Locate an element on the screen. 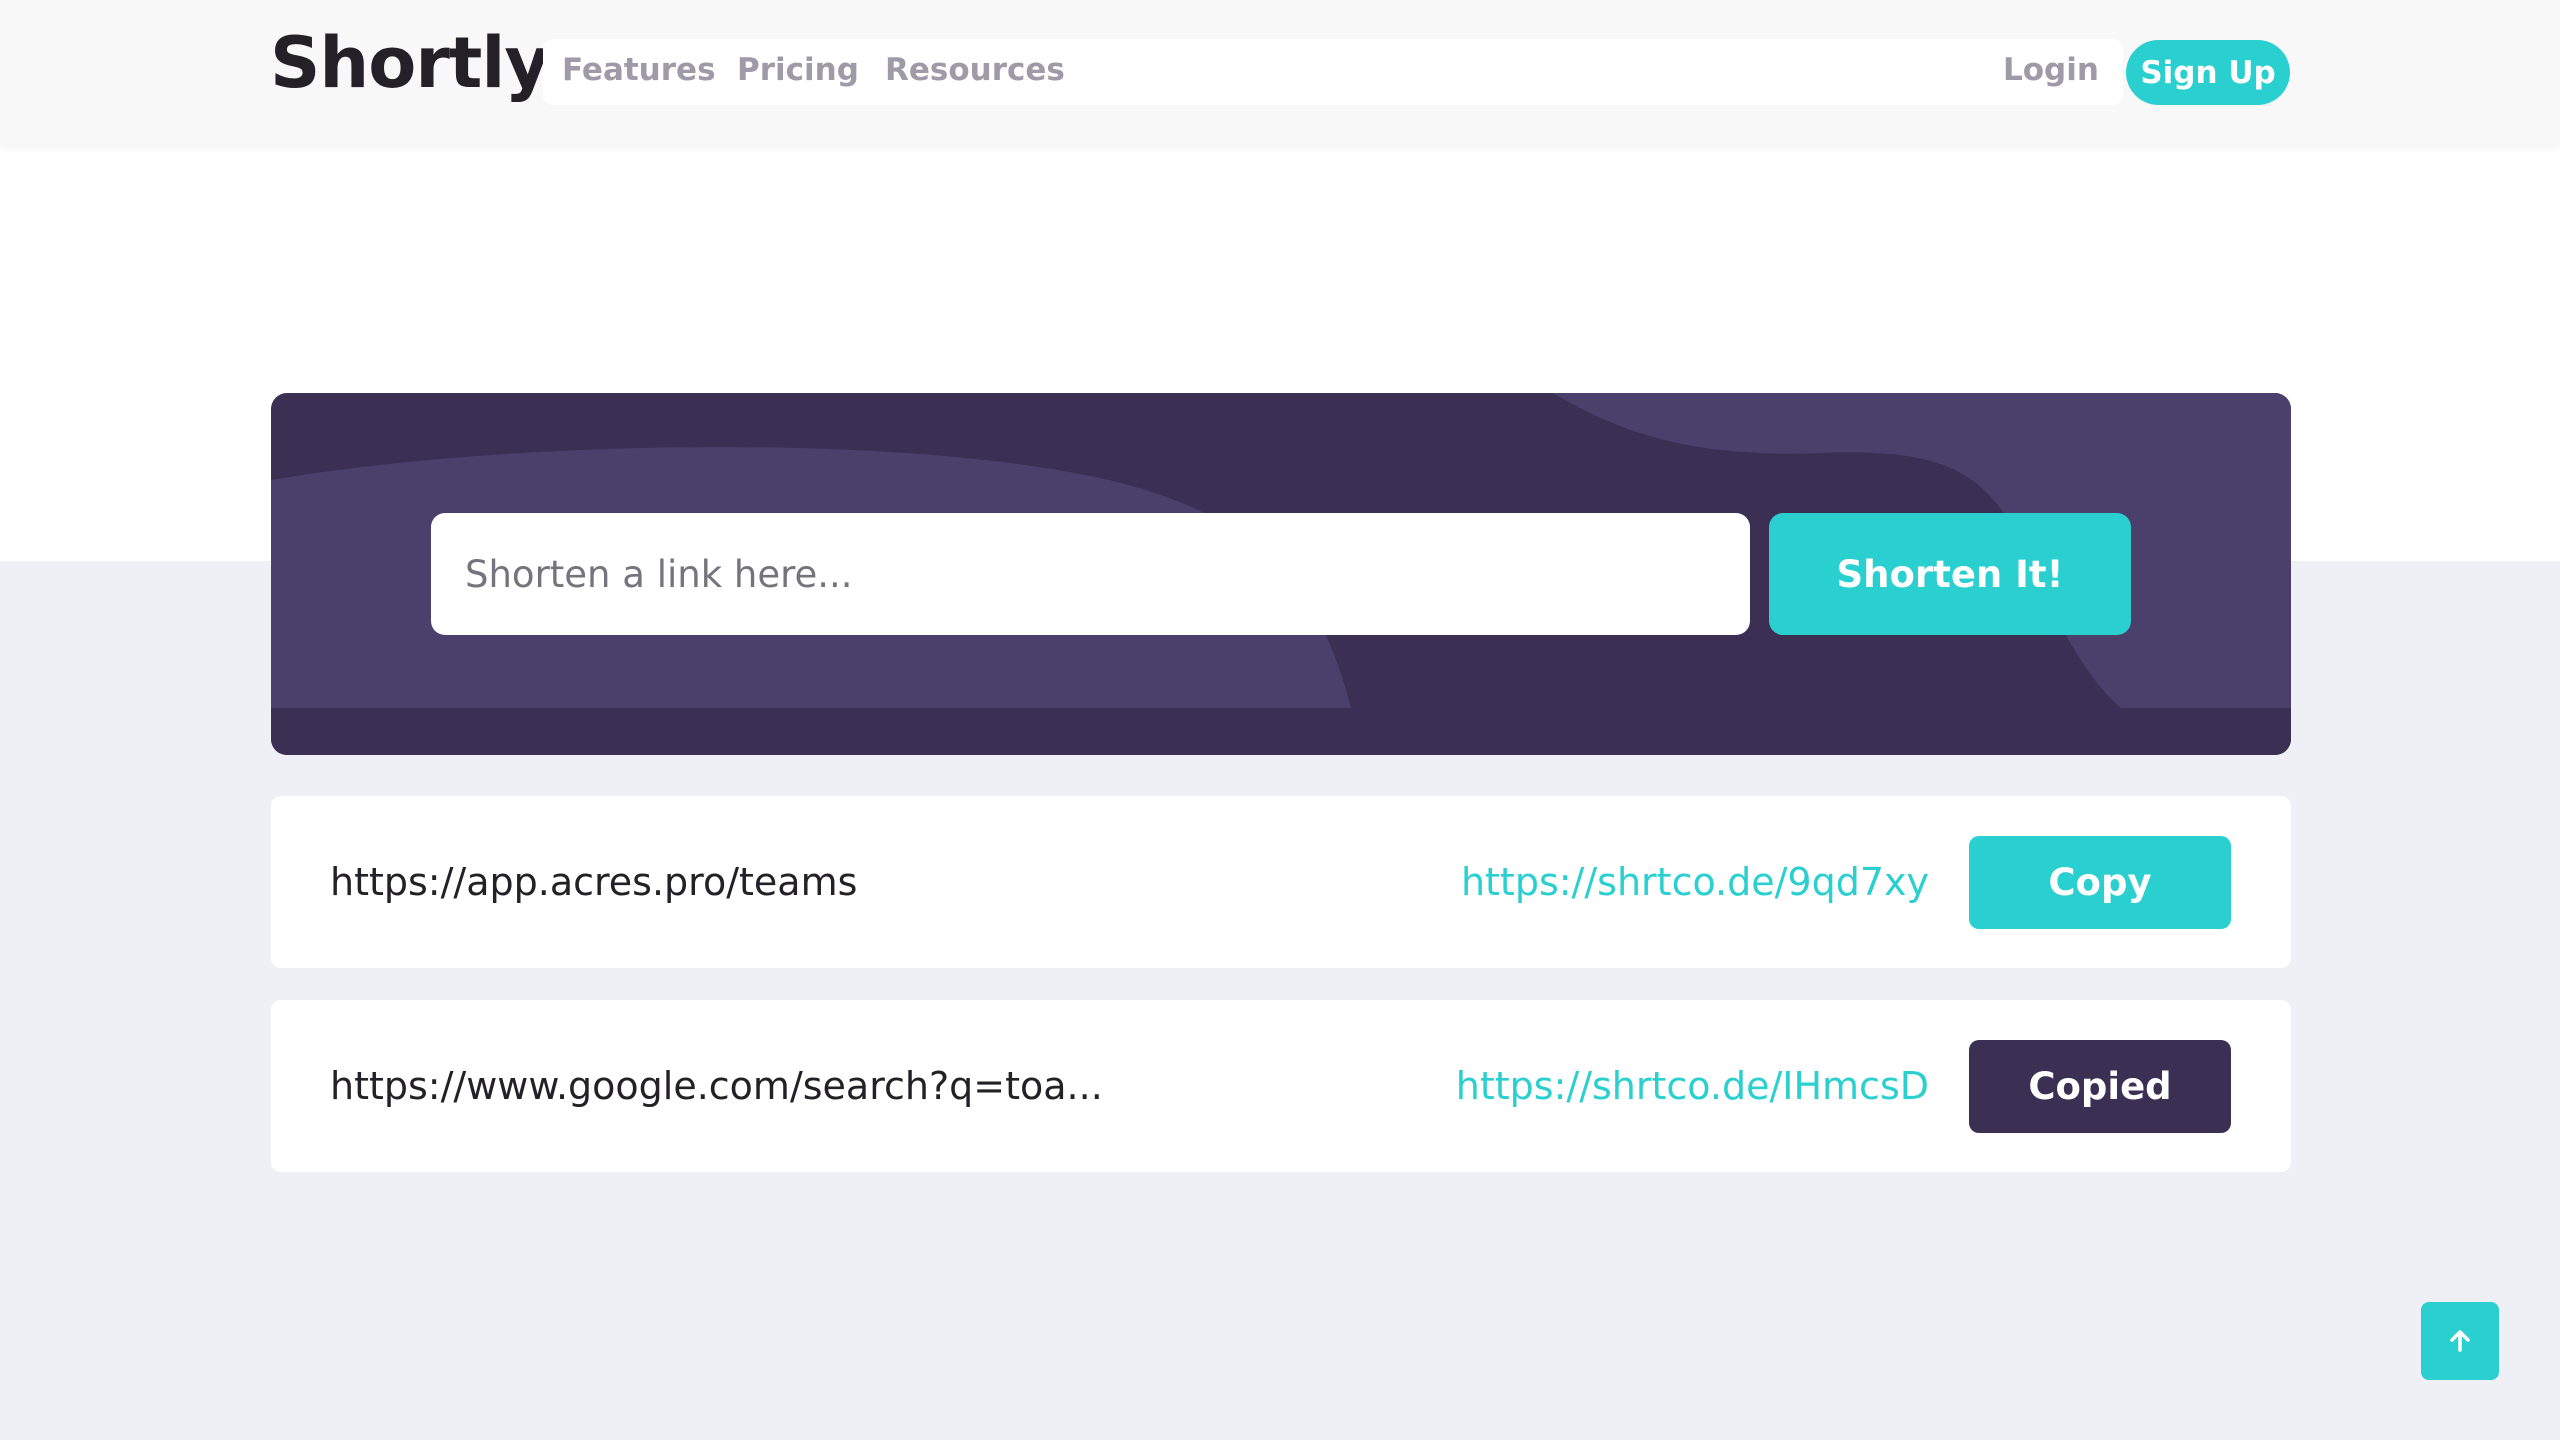 This screenshot has width=2560, height=1440. arrow-up-icon is located at coordinates (2460, 1341).